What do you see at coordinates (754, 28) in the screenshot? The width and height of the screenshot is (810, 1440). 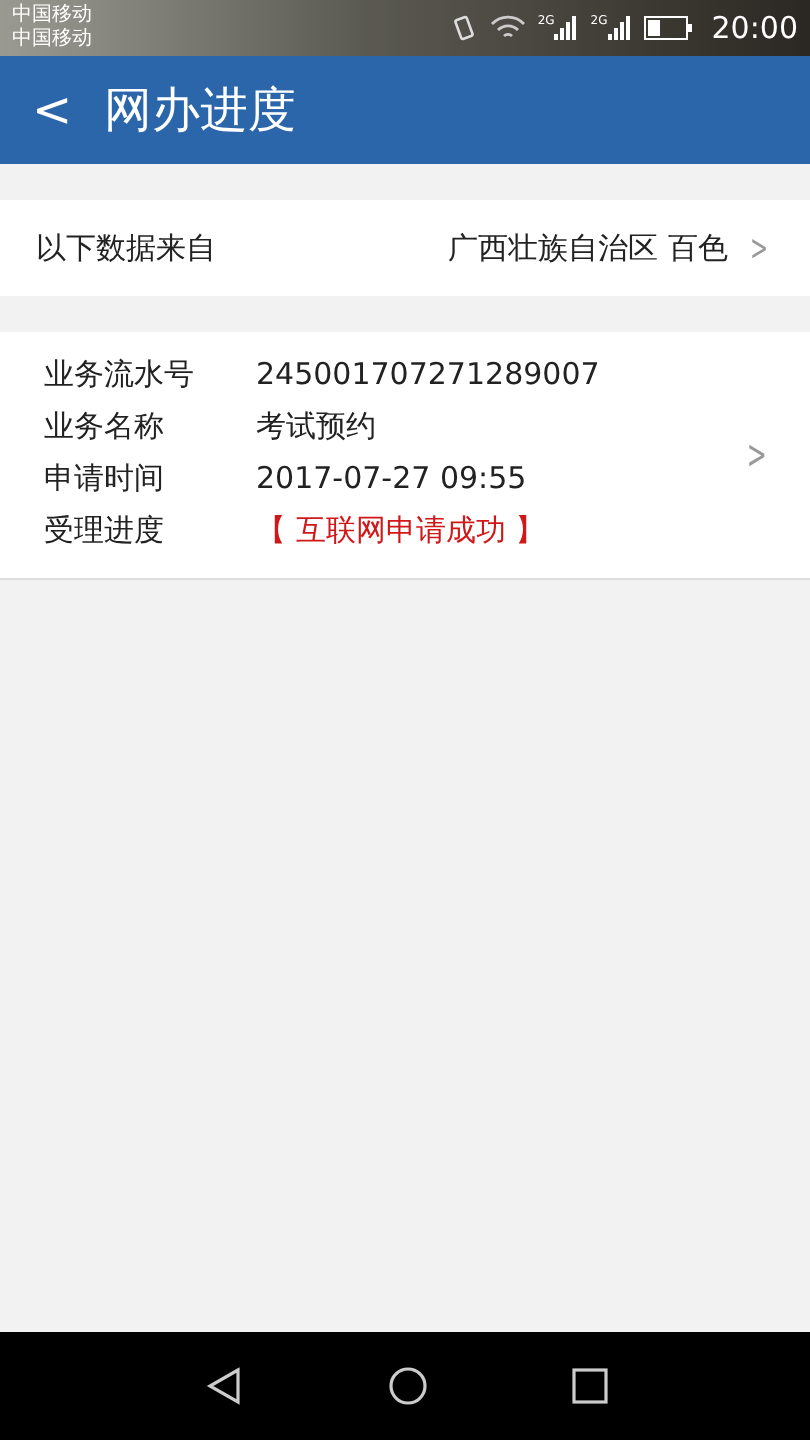 I see `clock-time: 20:00` at bounding box center [754, 28].